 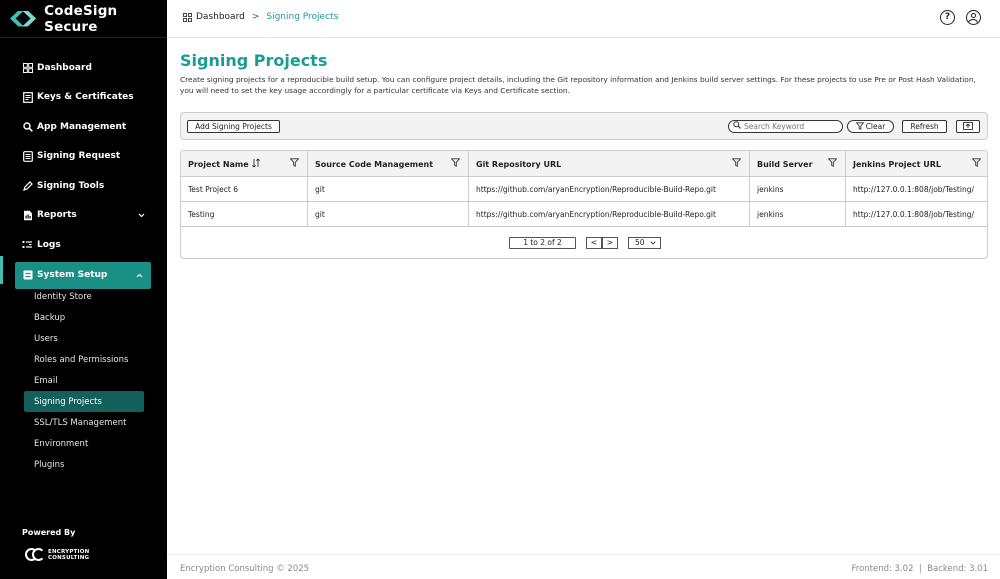 I want to click on export-icon, so click(x=968, y=126).